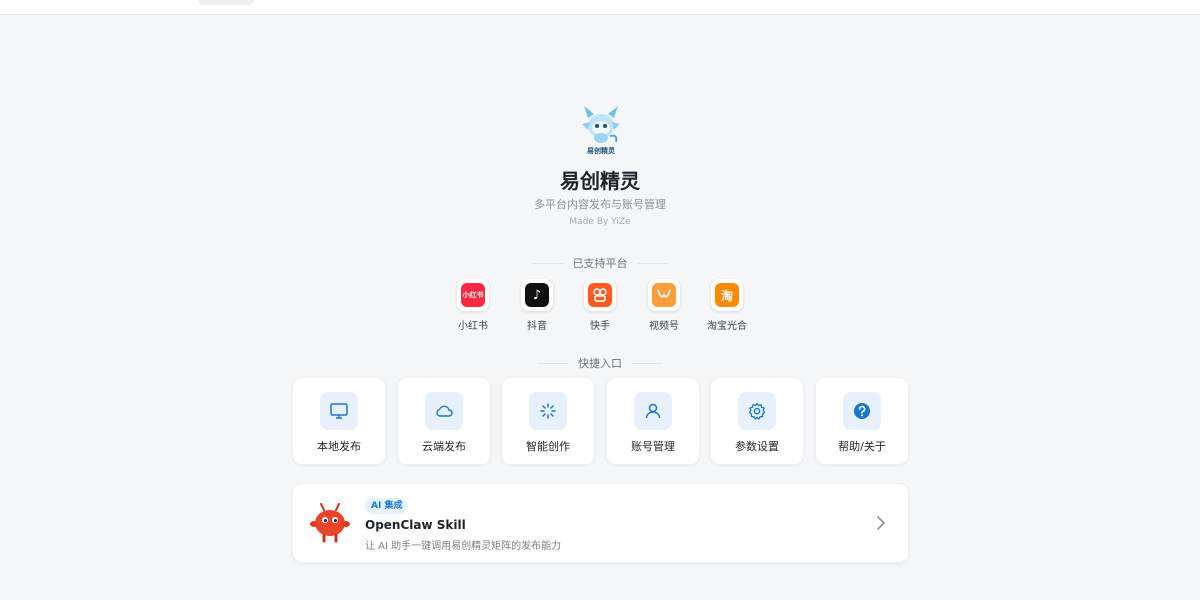 The width and height of the screenshot is (1200, 600). I want to click on card-label: 账号管理, so click(653, 446).